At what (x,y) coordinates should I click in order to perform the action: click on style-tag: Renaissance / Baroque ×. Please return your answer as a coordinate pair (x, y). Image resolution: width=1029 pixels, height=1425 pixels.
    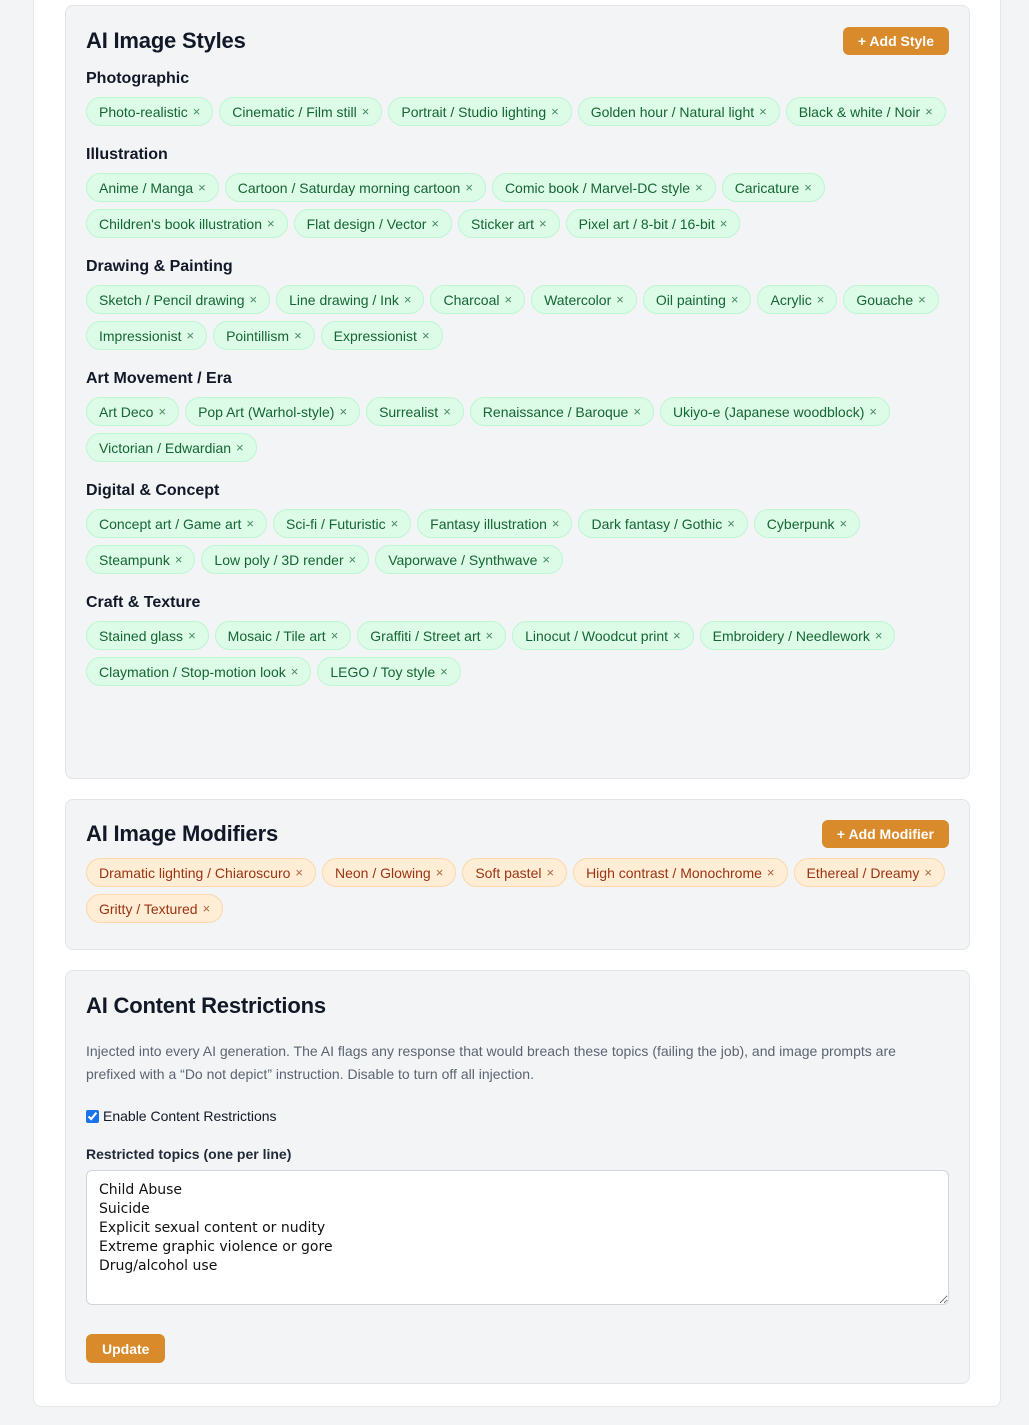
    Looking at the image, I should click on (561, 411).